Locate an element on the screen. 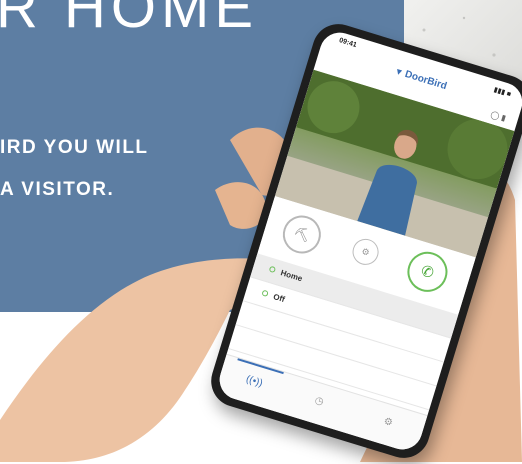 This screenshot has height=464, width=522. history-icon: ◷ is located at coordinates (319, 401).